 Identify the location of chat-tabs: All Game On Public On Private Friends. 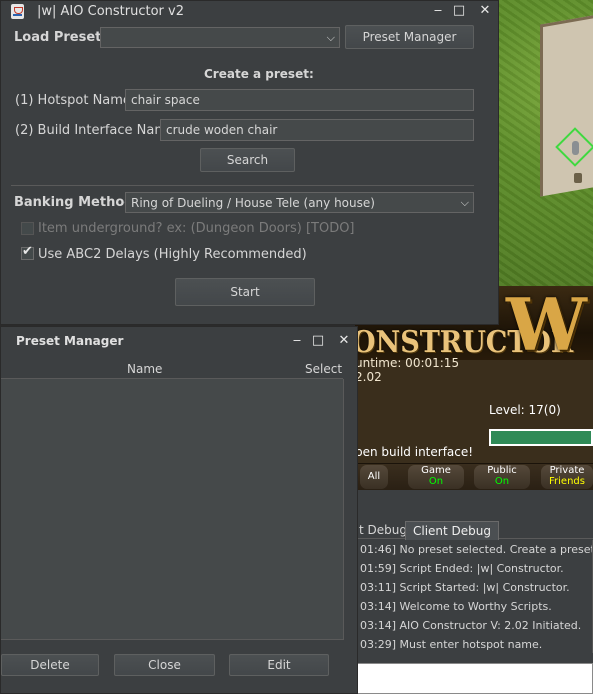
(474, 476).